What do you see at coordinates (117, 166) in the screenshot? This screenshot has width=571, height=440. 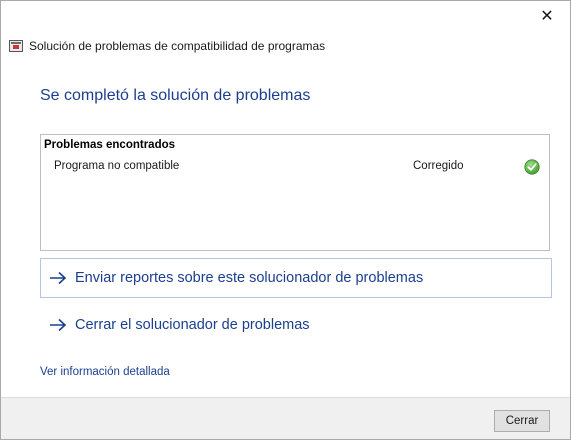 I see `problem-name: Programa no compatible` at bounding box center [117, 166].